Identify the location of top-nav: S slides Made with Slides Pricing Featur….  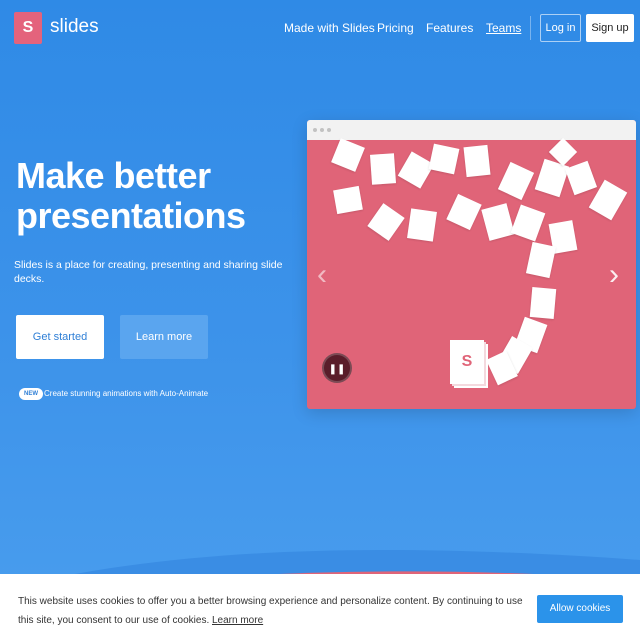
(320, 27).